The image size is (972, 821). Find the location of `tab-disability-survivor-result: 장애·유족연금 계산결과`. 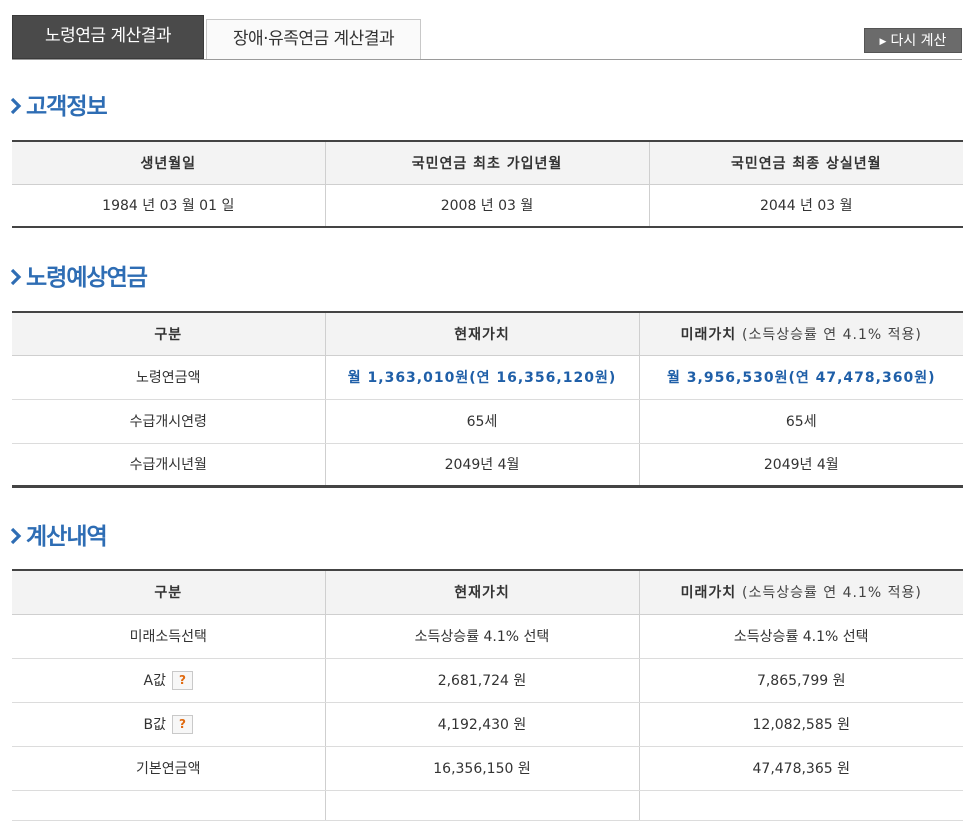

tab-disability-survivor-result: 장애·유족연금 계산결과 is located at coordinates (313, 39).